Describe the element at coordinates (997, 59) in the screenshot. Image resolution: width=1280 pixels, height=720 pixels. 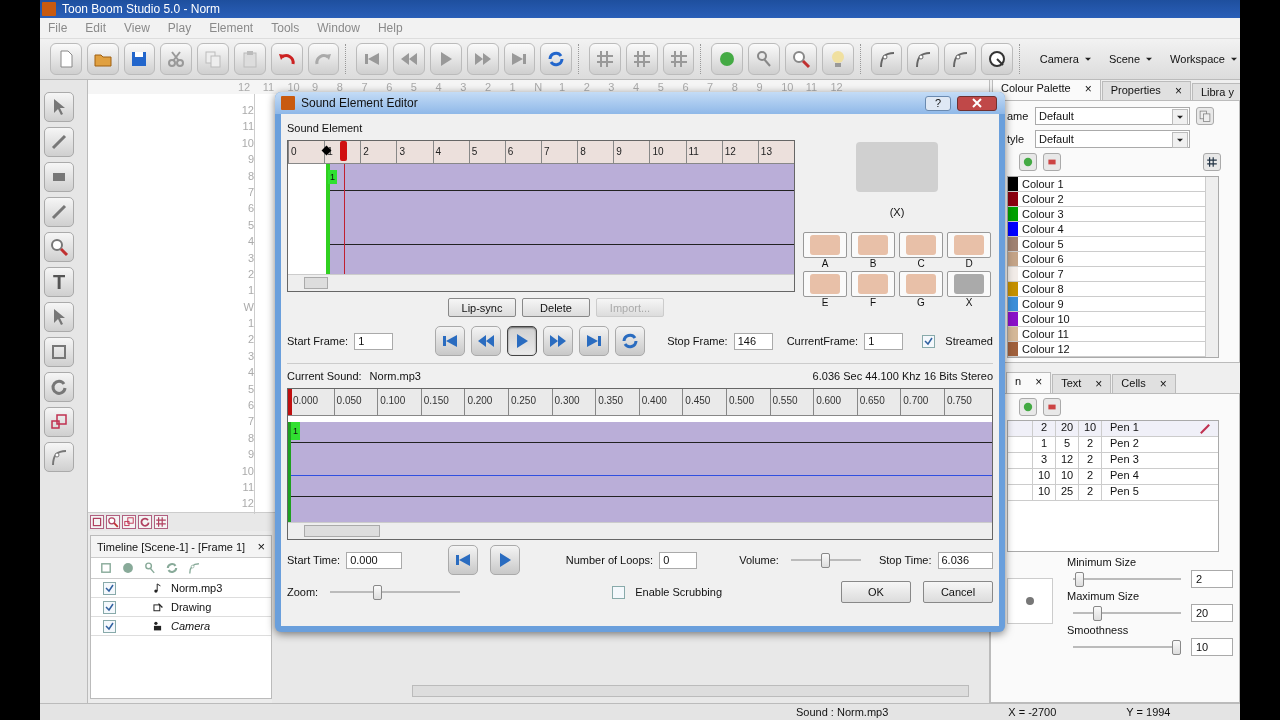
I see `toolbar-button` at that location.